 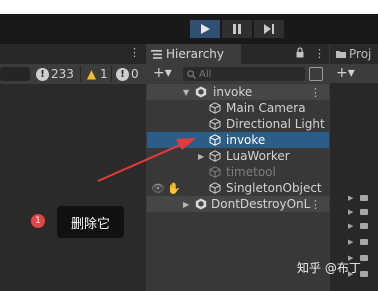 I want to click on play-controls, so click(x=237, y=29).